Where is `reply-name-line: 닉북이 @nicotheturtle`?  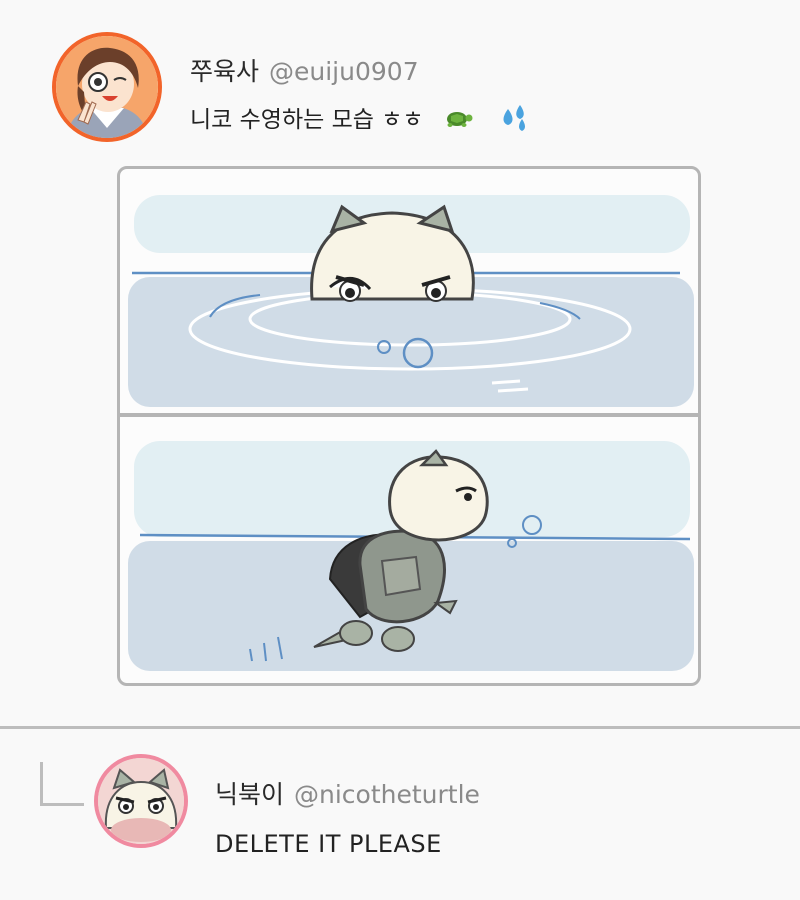
reply-name-line: 닉북이 @nicotheturtle is located at coordinates (347, 793).